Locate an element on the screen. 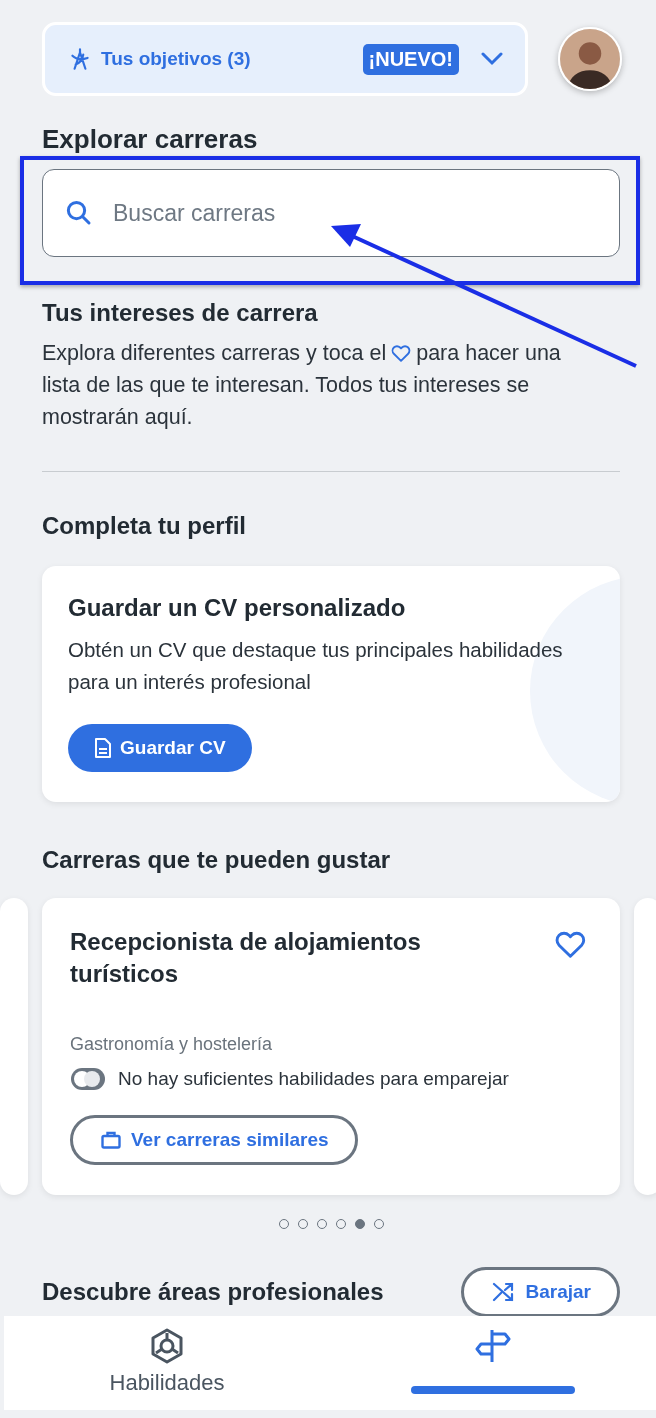  document-icon is located at coordinates (103, 748).